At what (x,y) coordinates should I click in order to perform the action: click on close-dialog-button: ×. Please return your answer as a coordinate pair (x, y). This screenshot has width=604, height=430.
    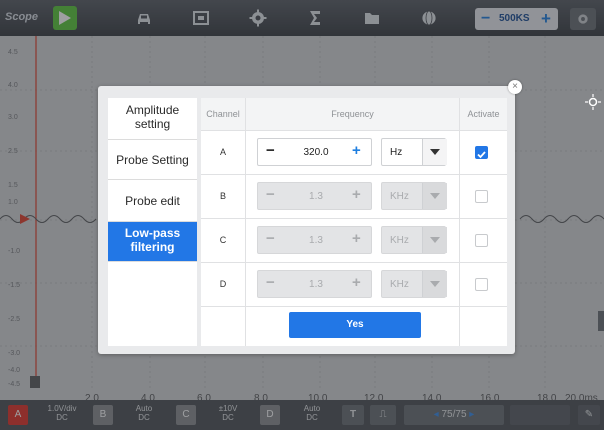
    Looking at the image, I should click on (515, 87).